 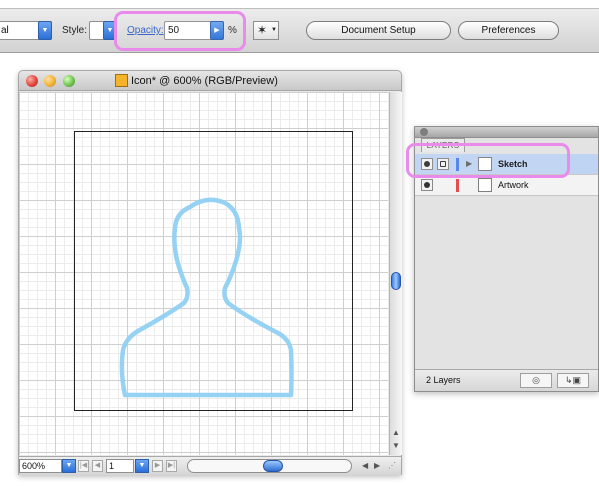 What do you see at coordinates (157, 466) in the screenshot?
I see `next-artboard-icon: ▶` at bounding box center [157, 466].